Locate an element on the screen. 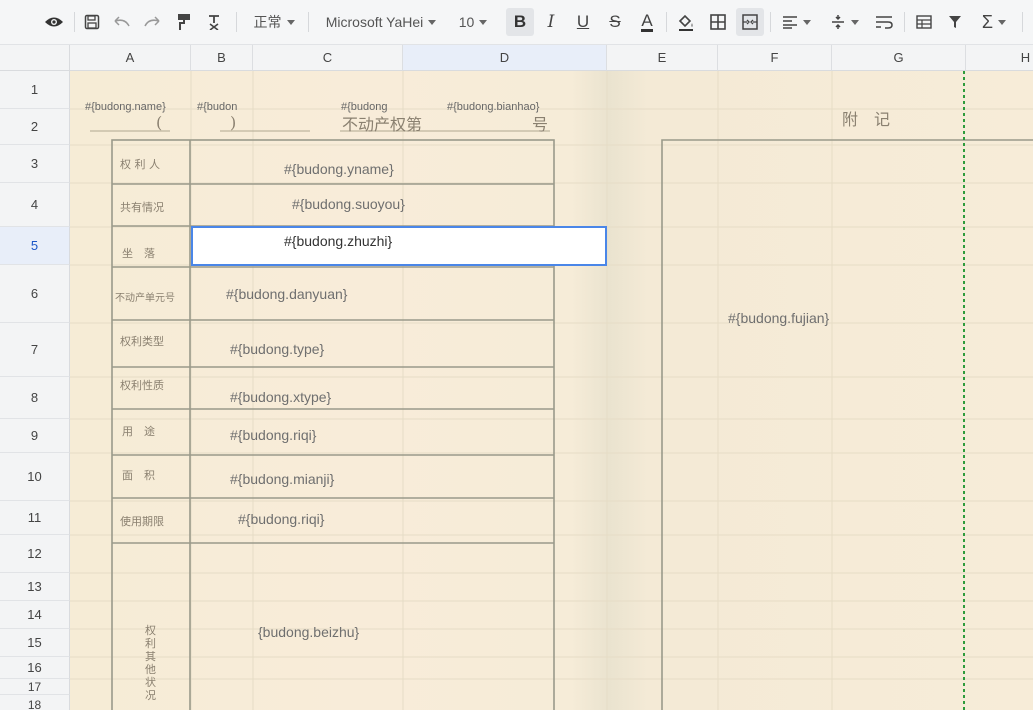 Image resolution: width=1033 pixels, height=710 pixels. cell-c11: #{budong.riqi} is located at coordinates (281, 519).